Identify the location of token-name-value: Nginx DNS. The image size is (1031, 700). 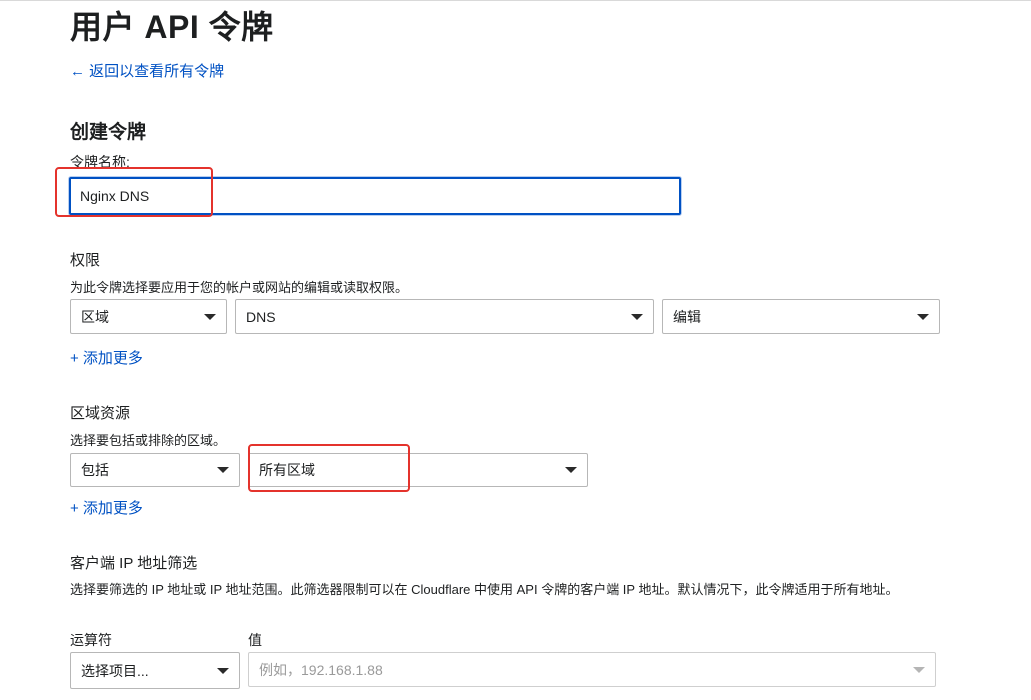
(115, 196).